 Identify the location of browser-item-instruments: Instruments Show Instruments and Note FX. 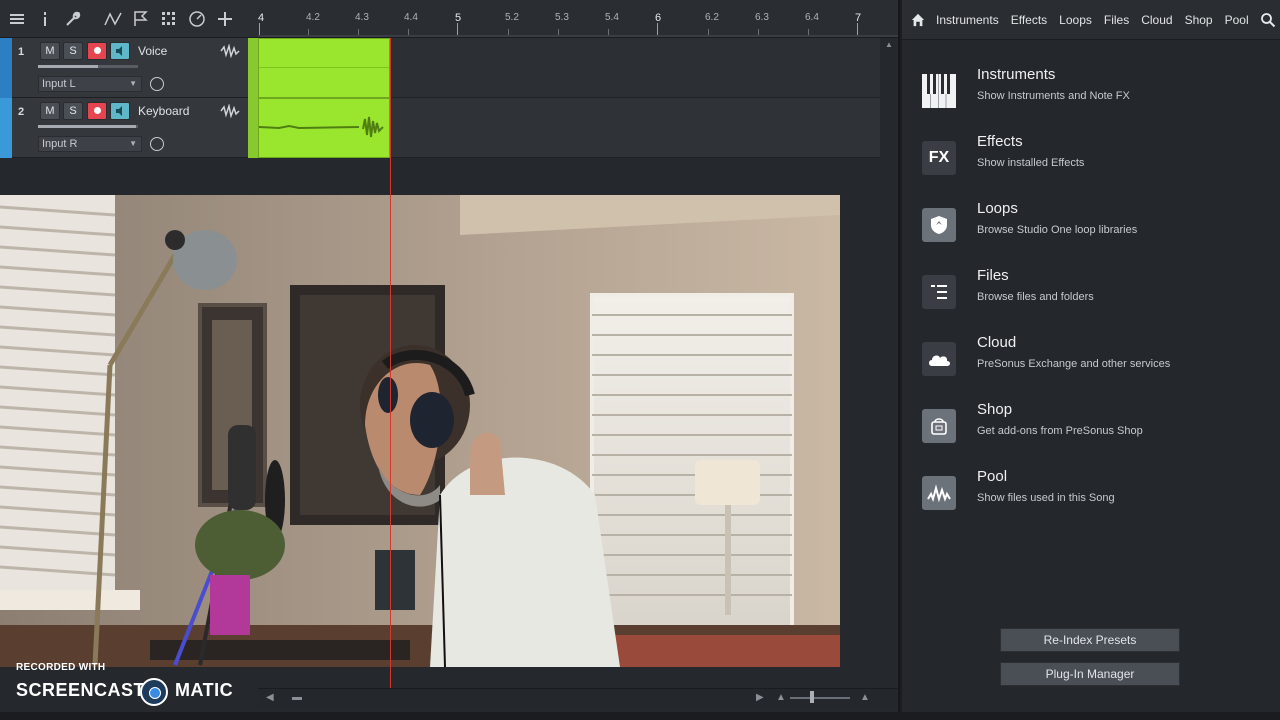
(1092, 96).